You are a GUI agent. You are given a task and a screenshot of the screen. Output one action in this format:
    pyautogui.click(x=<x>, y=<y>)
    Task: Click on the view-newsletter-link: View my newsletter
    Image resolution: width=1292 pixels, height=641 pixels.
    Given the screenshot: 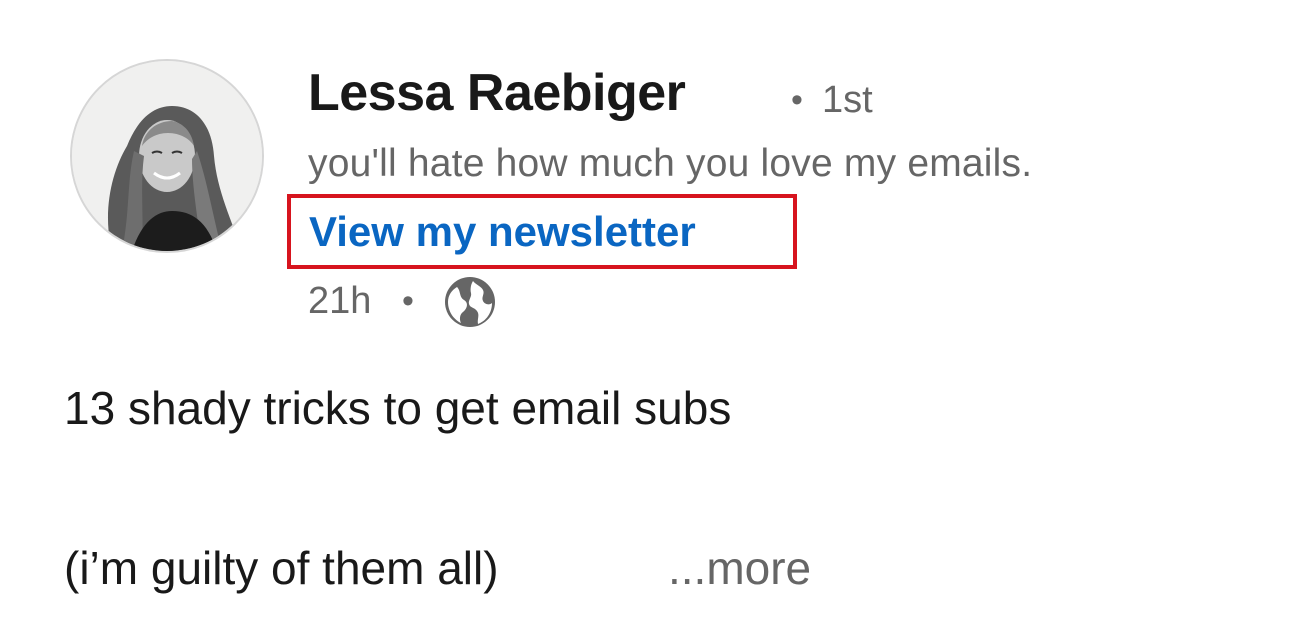 What is the action you would take?
    pyautogui.click(x=542, y=231)
    